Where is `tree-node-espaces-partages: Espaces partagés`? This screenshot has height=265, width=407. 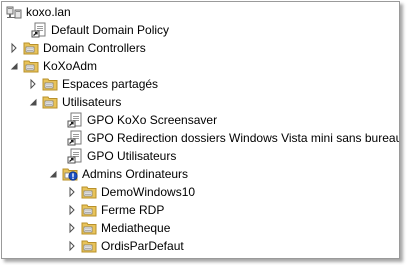 tree-node-espaces-partages: Espaces partagés is located at coordinates (200, 84).